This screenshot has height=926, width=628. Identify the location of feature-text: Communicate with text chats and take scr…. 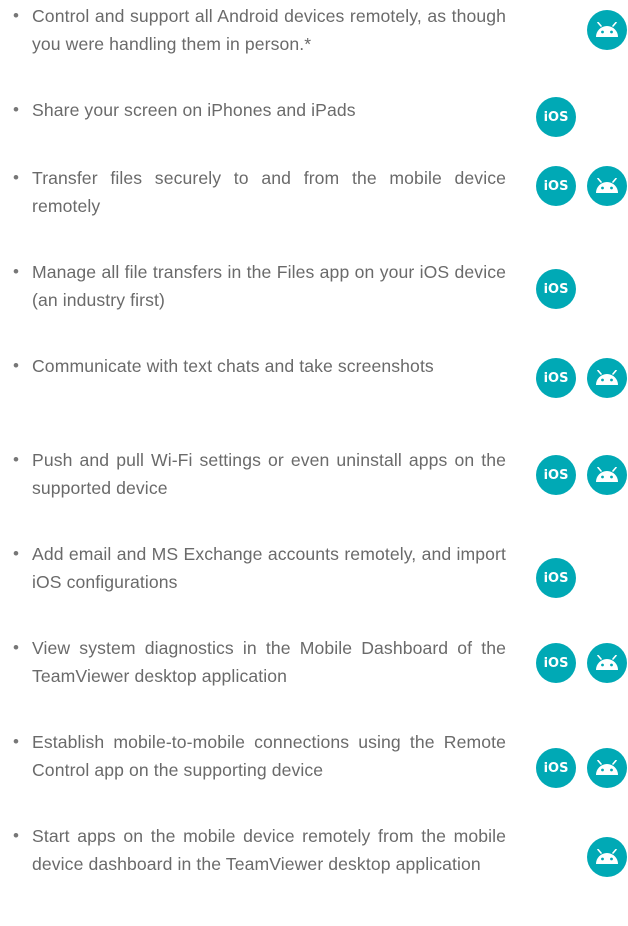
(233, 366).